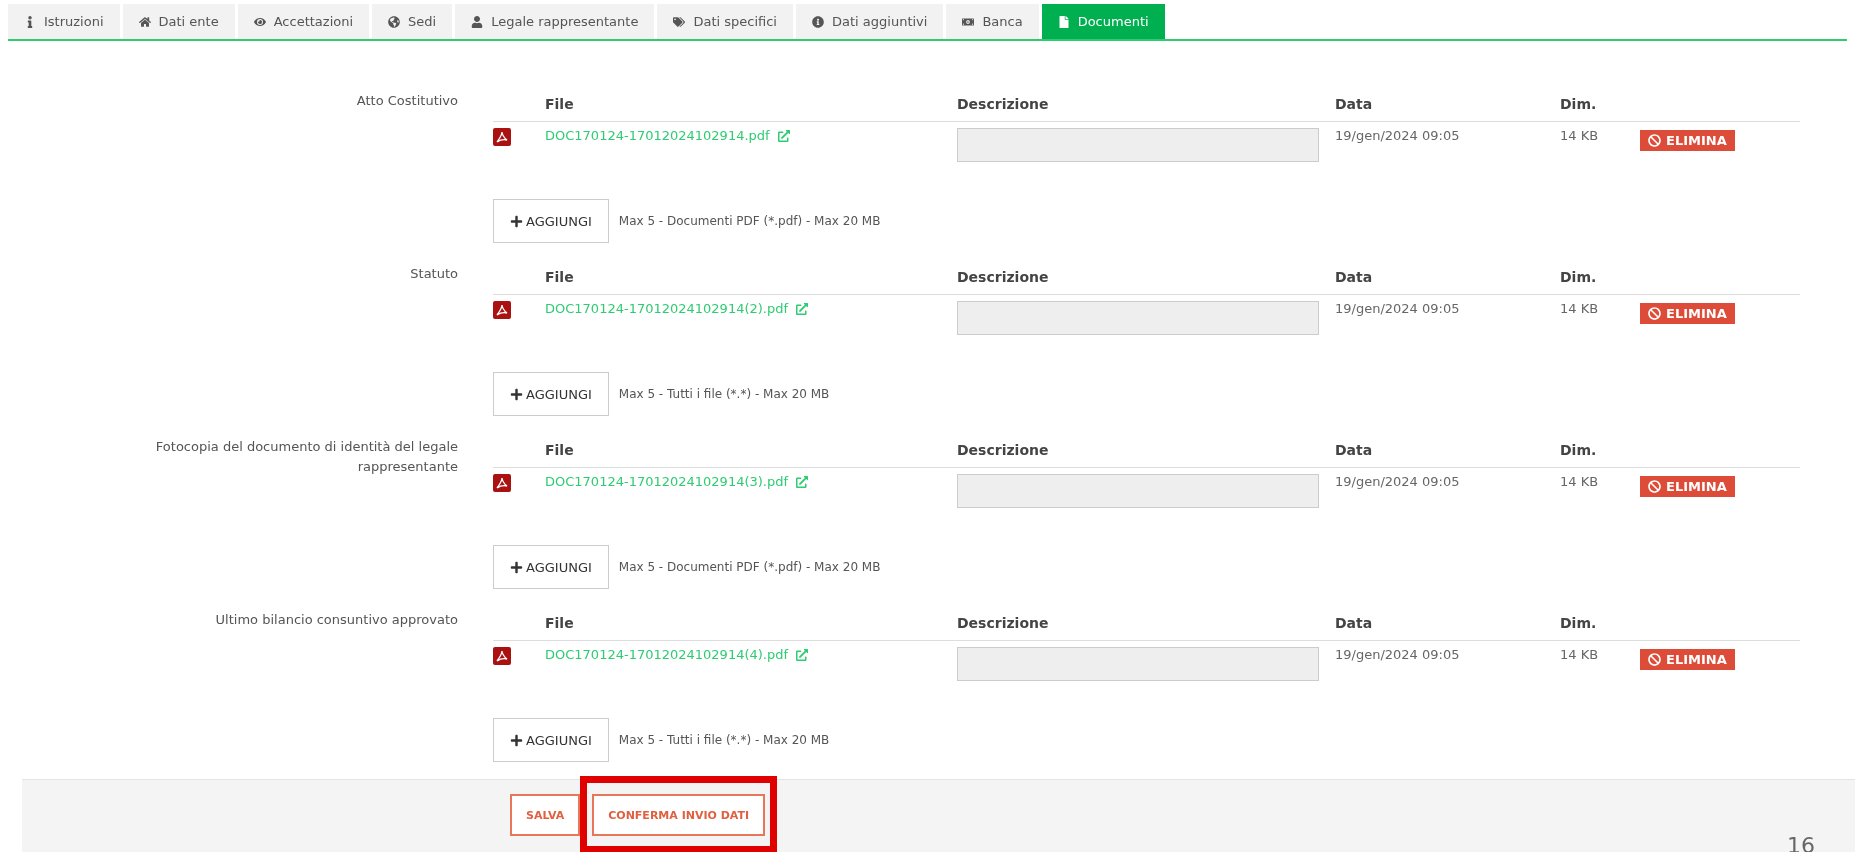 This screenshot has height=852, width=1855. Describe the element at coordinates (725, 21) in the screenshot. I see `tab: Dati specifici` at that location.